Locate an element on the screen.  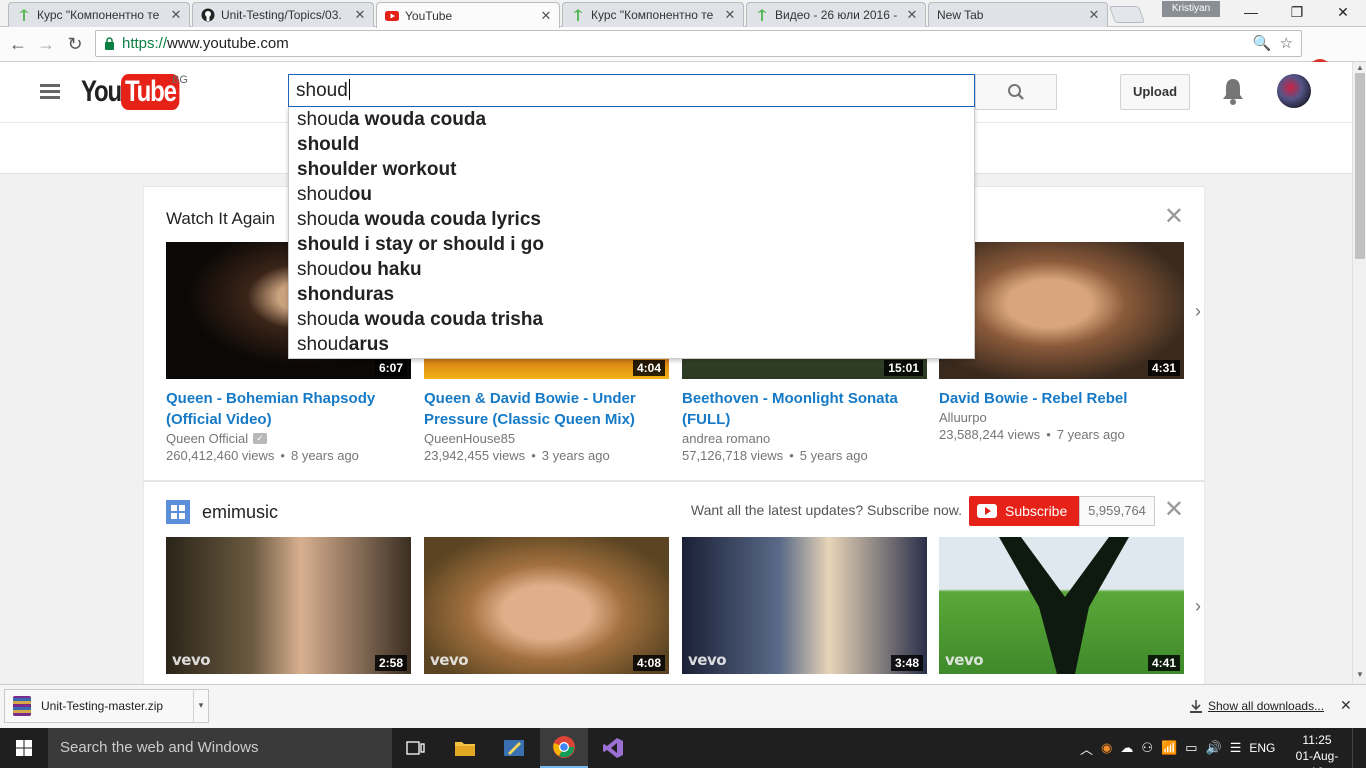
video-thumbnail: vevo 4:41 is located at coordinates (1061, 605).